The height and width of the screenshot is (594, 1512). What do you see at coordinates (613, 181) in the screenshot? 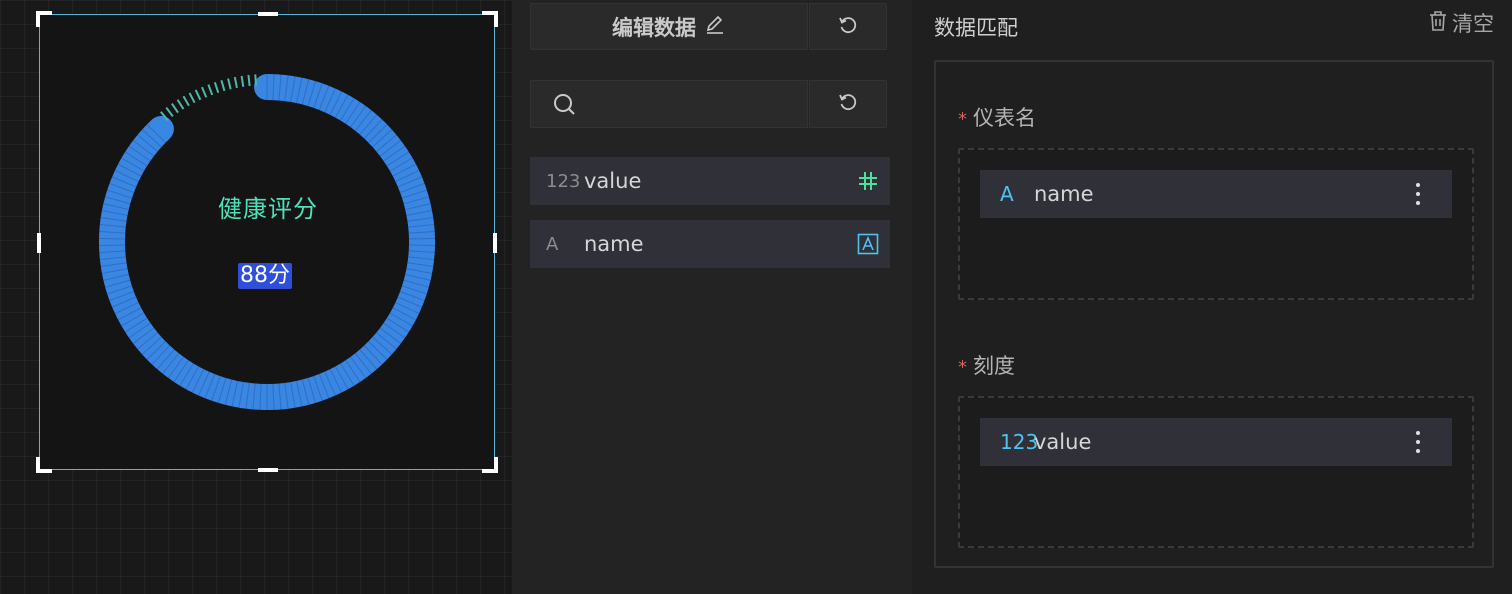
I see `field-name: value` at bounding box center [613, 181].